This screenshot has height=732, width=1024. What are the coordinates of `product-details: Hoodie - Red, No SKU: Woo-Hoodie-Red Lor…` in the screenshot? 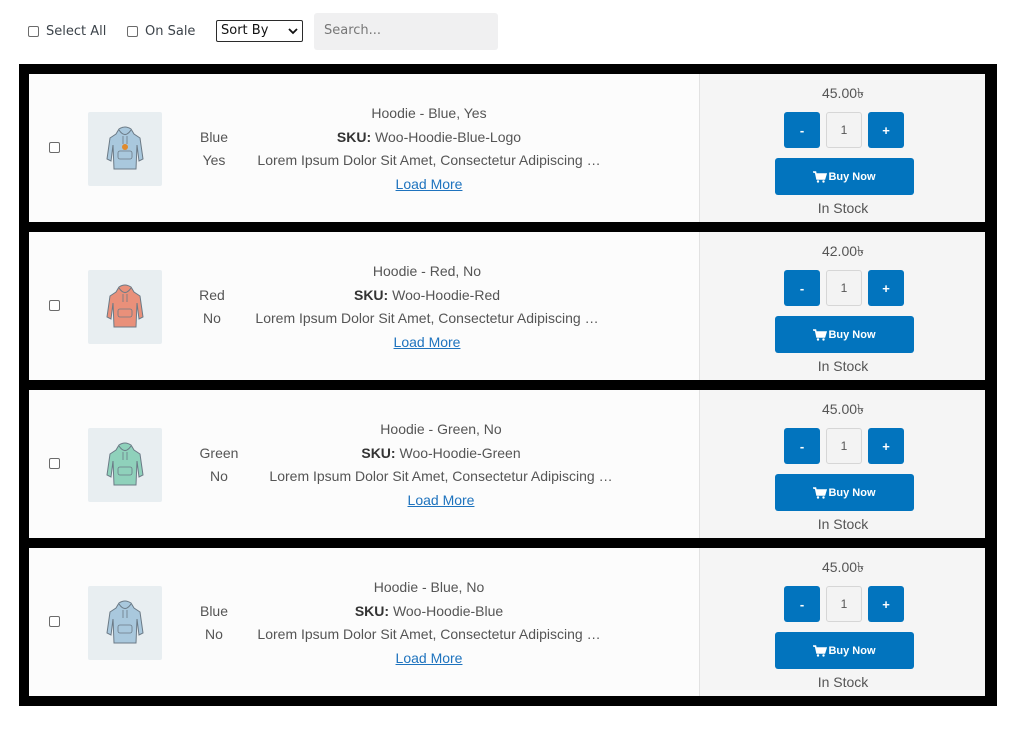 It's located at (427, 307).